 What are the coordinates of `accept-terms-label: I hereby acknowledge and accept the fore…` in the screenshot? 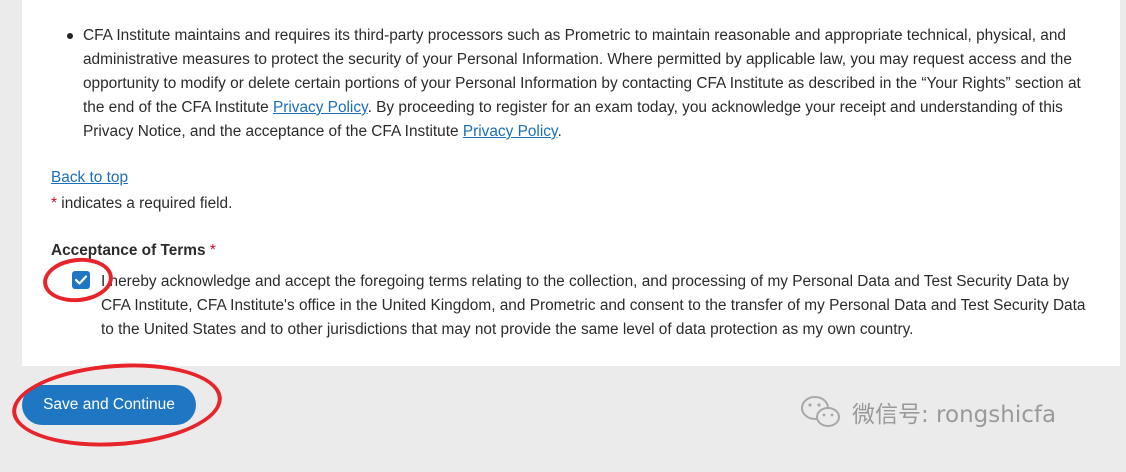 It's located at (593, 305).